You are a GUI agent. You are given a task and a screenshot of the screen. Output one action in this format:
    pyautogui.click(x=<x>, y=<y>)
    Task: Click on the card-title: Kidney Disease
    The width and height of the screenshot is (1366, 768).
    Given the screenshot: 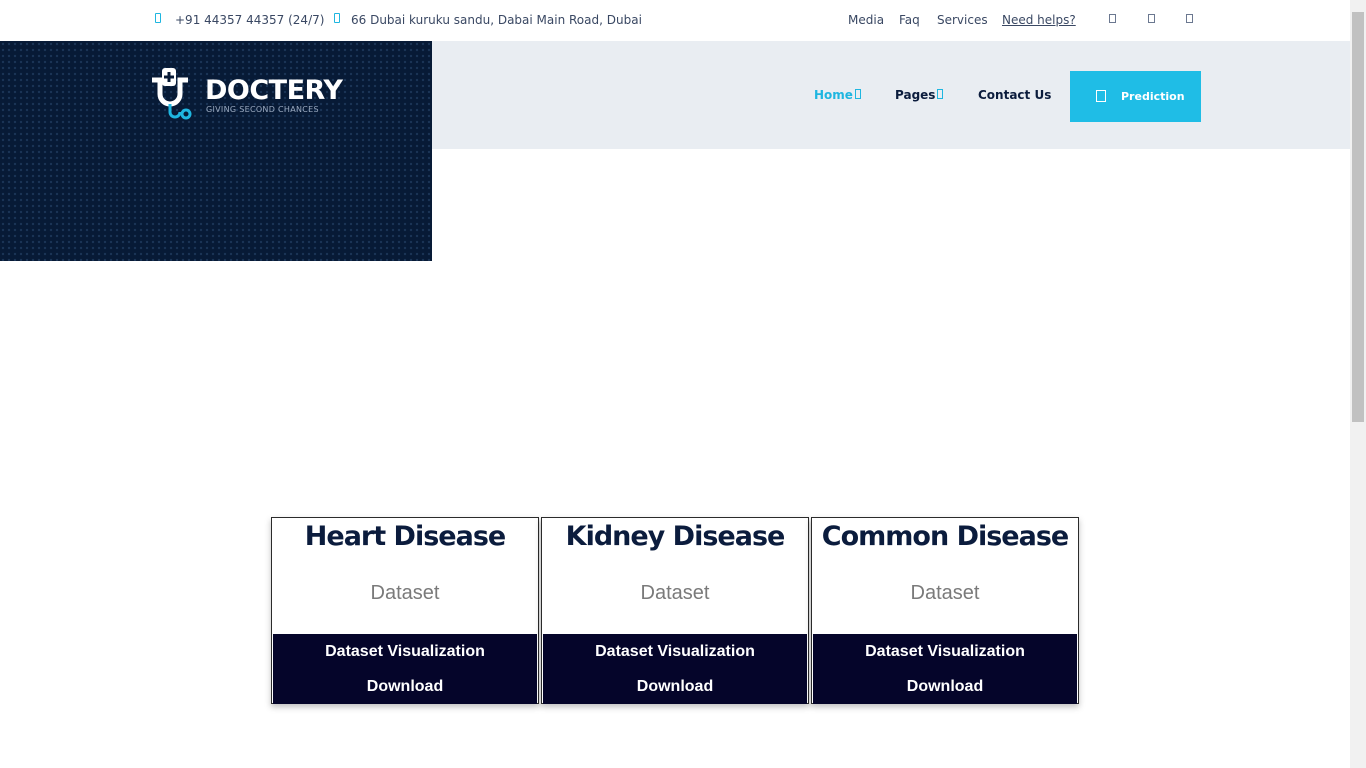 What is the action you would take?
    pyautogui.click(x=675, y=536)
    